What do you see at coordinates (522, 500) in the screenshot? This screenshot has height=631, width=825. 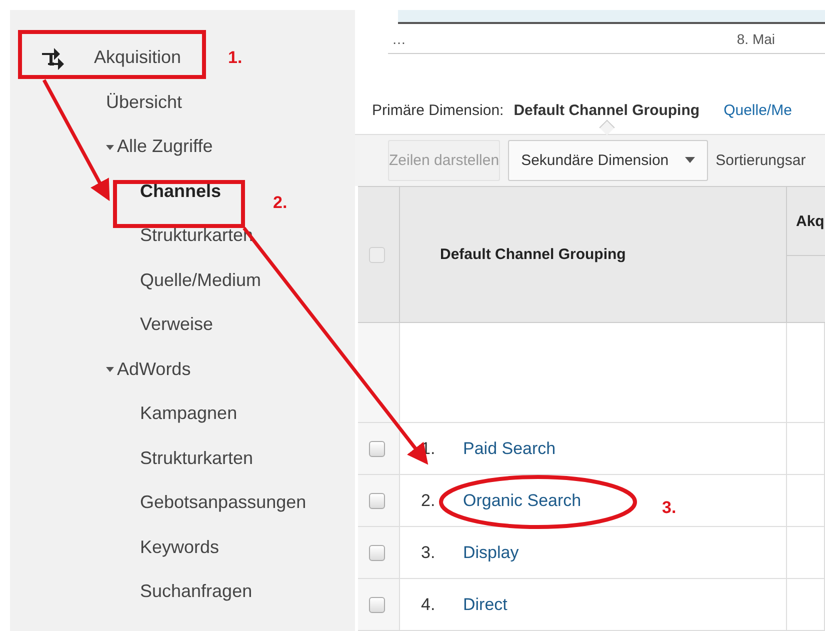 I see `channel-link: Organic Search` at bounding box center [522, 500].